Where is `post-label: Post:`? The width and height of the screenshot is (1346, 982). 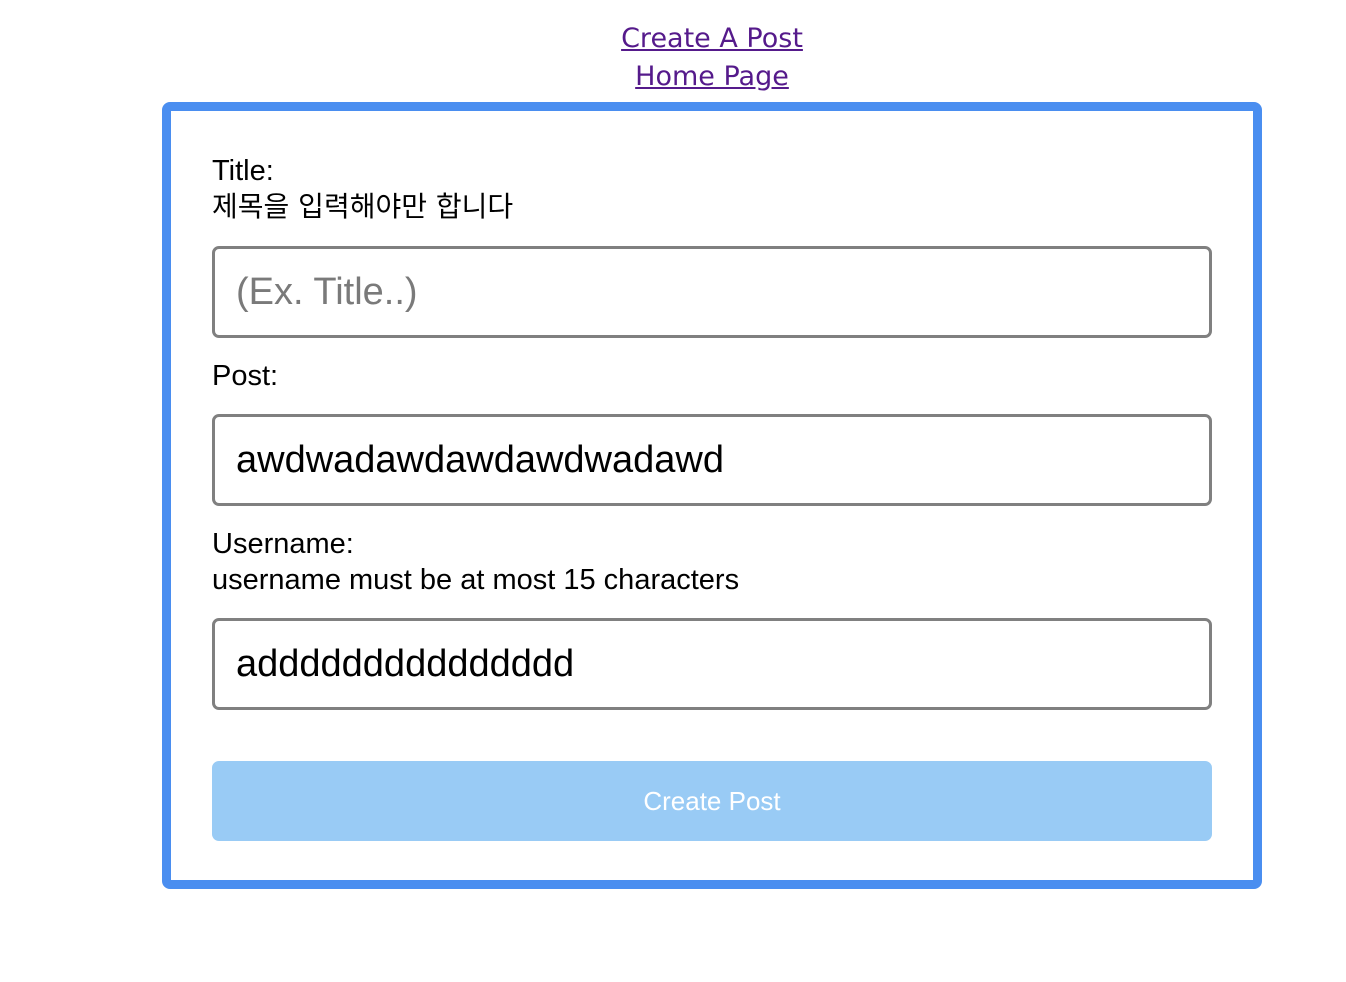 post-label: Post: is located at coordinates (245, 376).